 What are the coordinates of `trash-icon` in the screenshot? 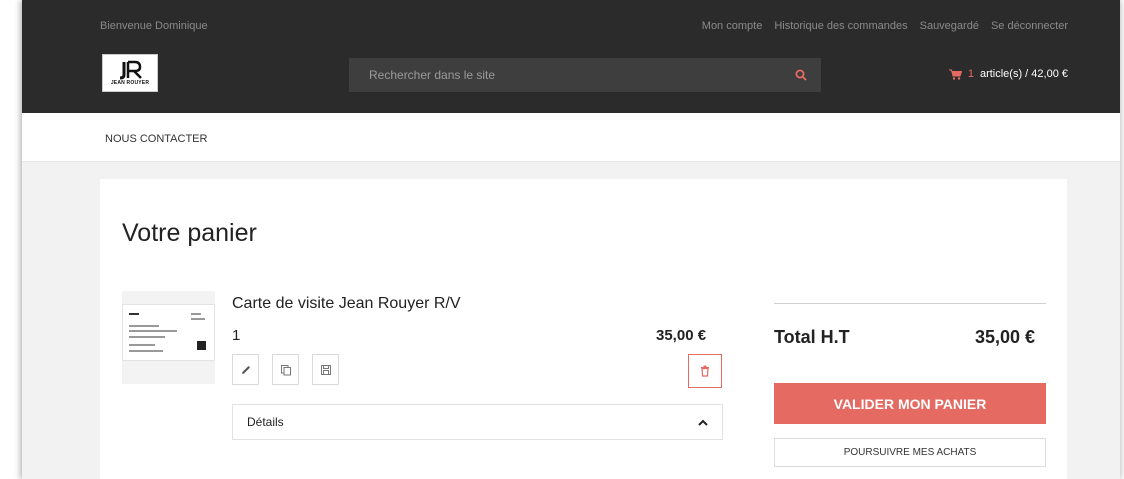 It's located at (705, 371).